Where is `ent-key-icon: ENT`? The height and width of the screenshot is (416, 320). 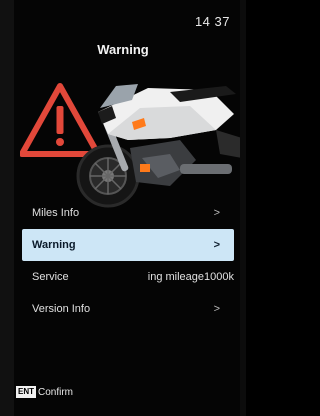 ent-key-icon: ENT is located at coordinates (26, 392).